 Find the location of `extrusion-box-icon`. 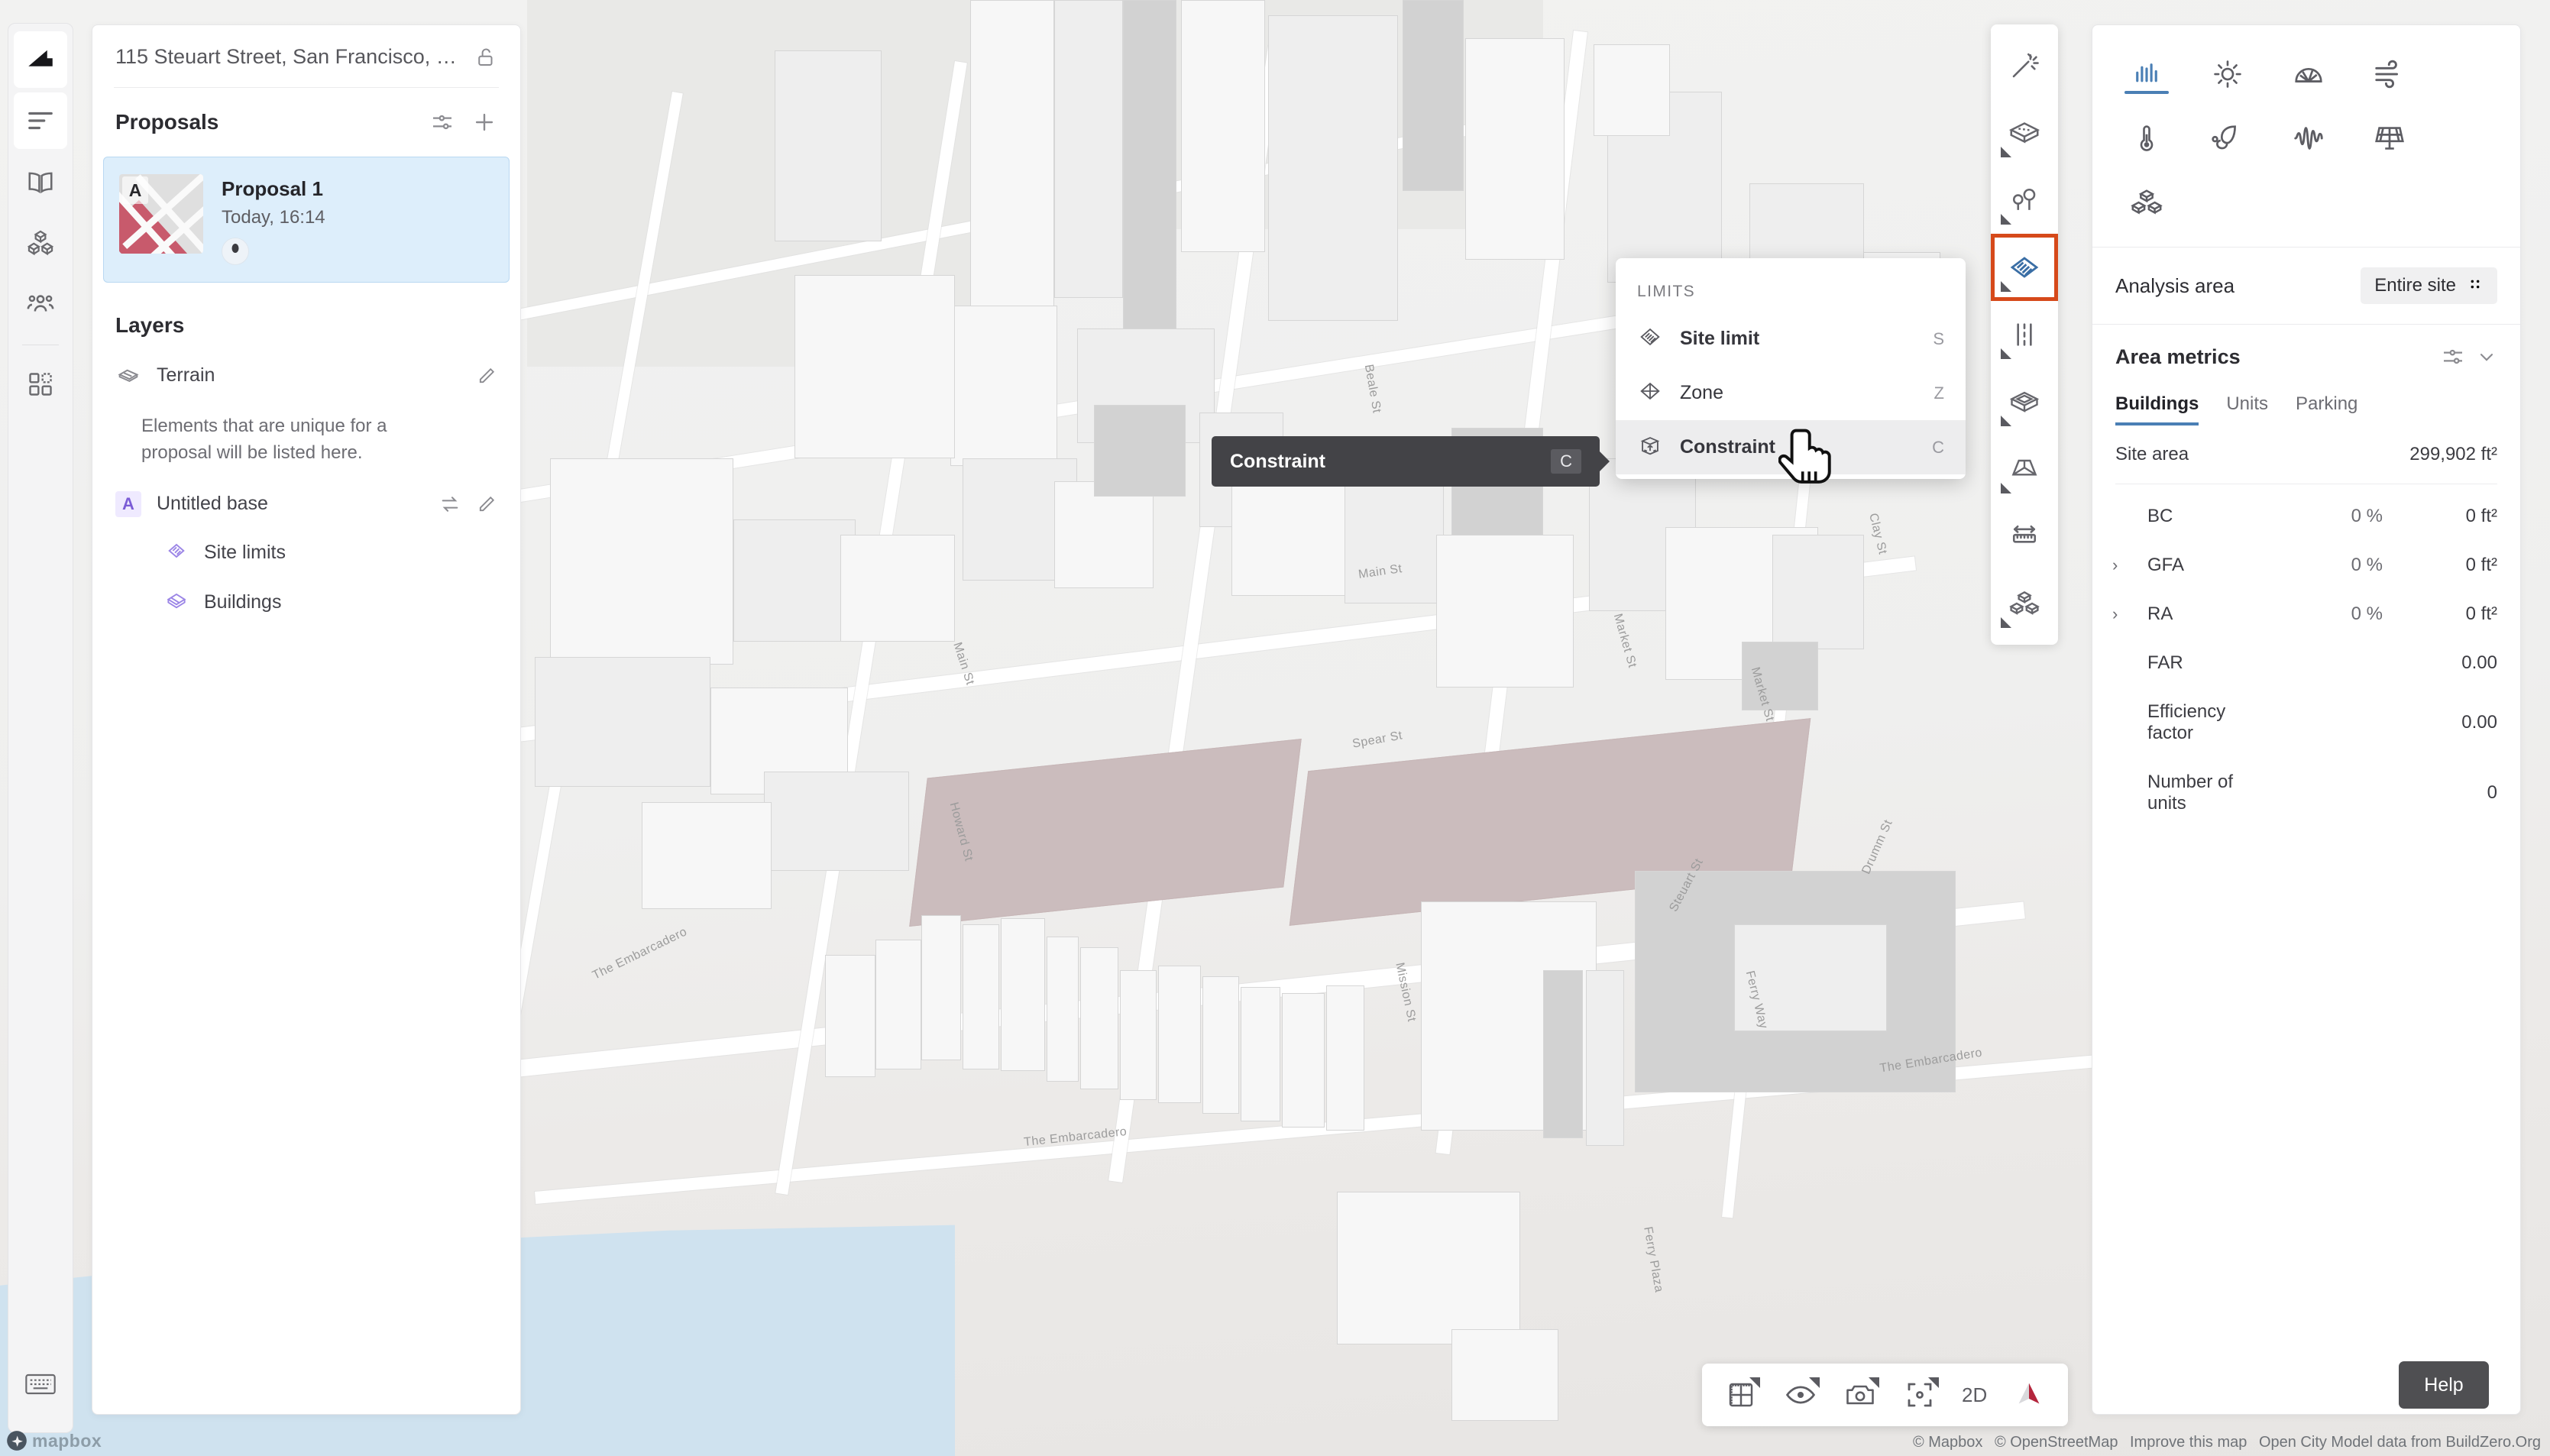

extrusion-box-icon is located at coordinates (2024, 402).